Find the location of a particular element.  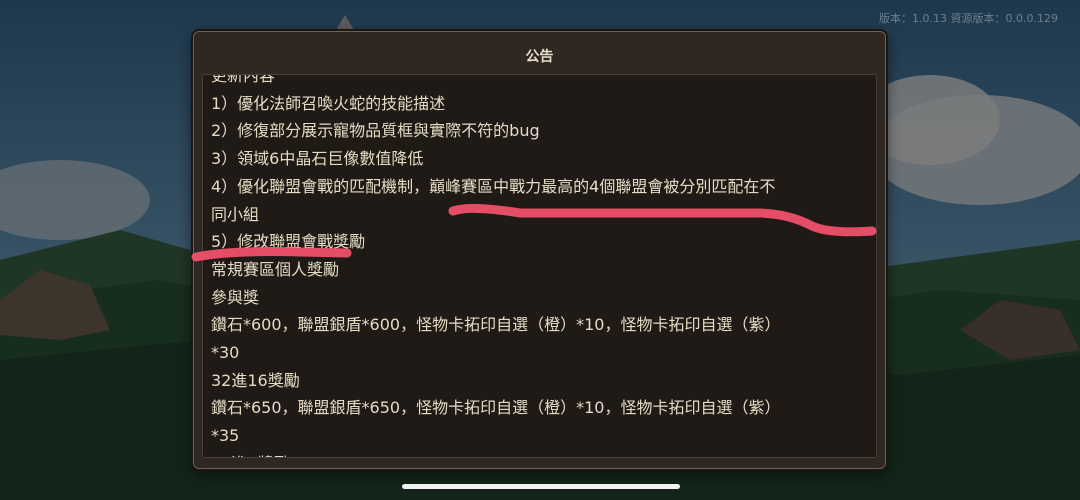

notice-line: 5）修改聯盟會戰獎勵 is located at coordinates (288, 242).